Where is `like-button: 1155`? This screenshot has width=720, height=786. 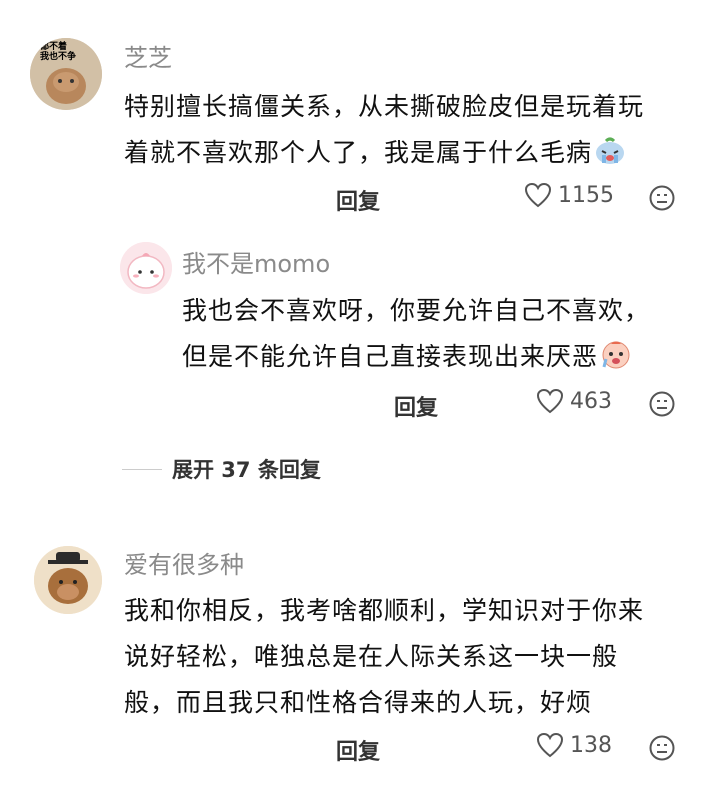 like-button: 1155 is located at coordinates (569, 195).